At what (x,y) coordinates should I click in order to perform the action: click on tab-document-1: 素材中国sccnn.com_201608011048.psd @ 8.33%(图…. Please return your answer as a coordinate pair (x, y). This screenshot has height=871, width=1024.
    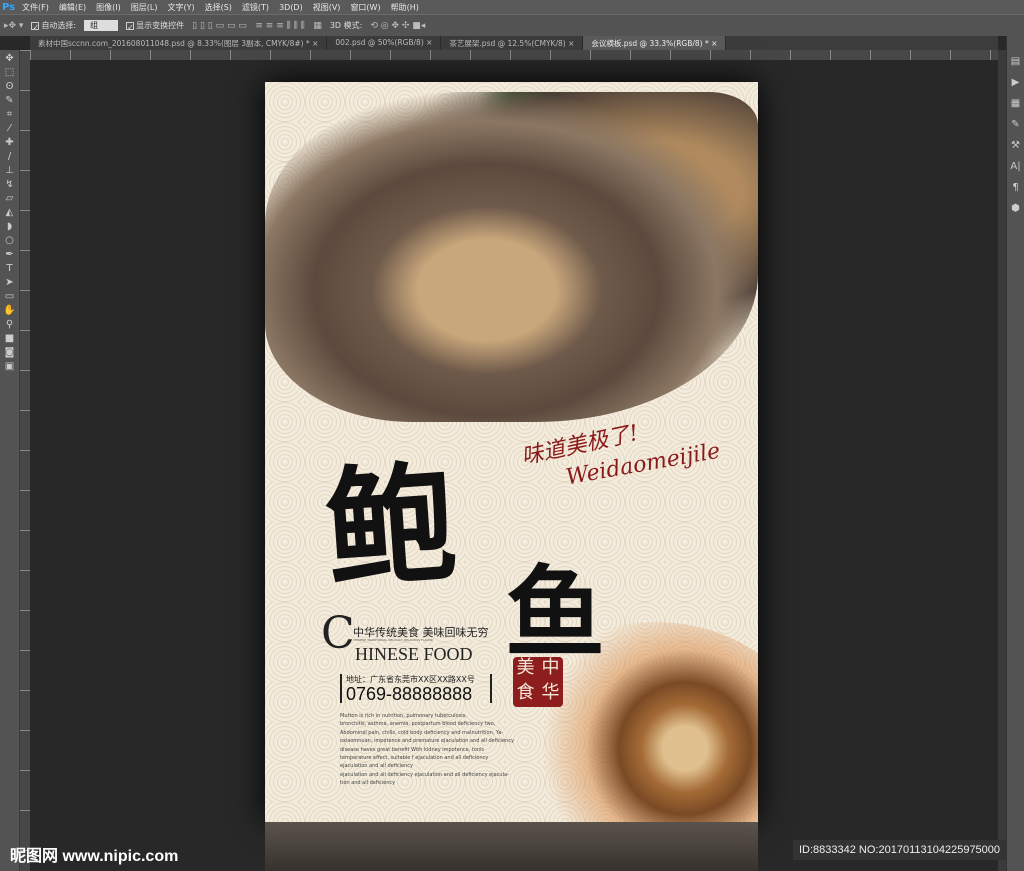
    Looking at the image, I should click on (179, 43).